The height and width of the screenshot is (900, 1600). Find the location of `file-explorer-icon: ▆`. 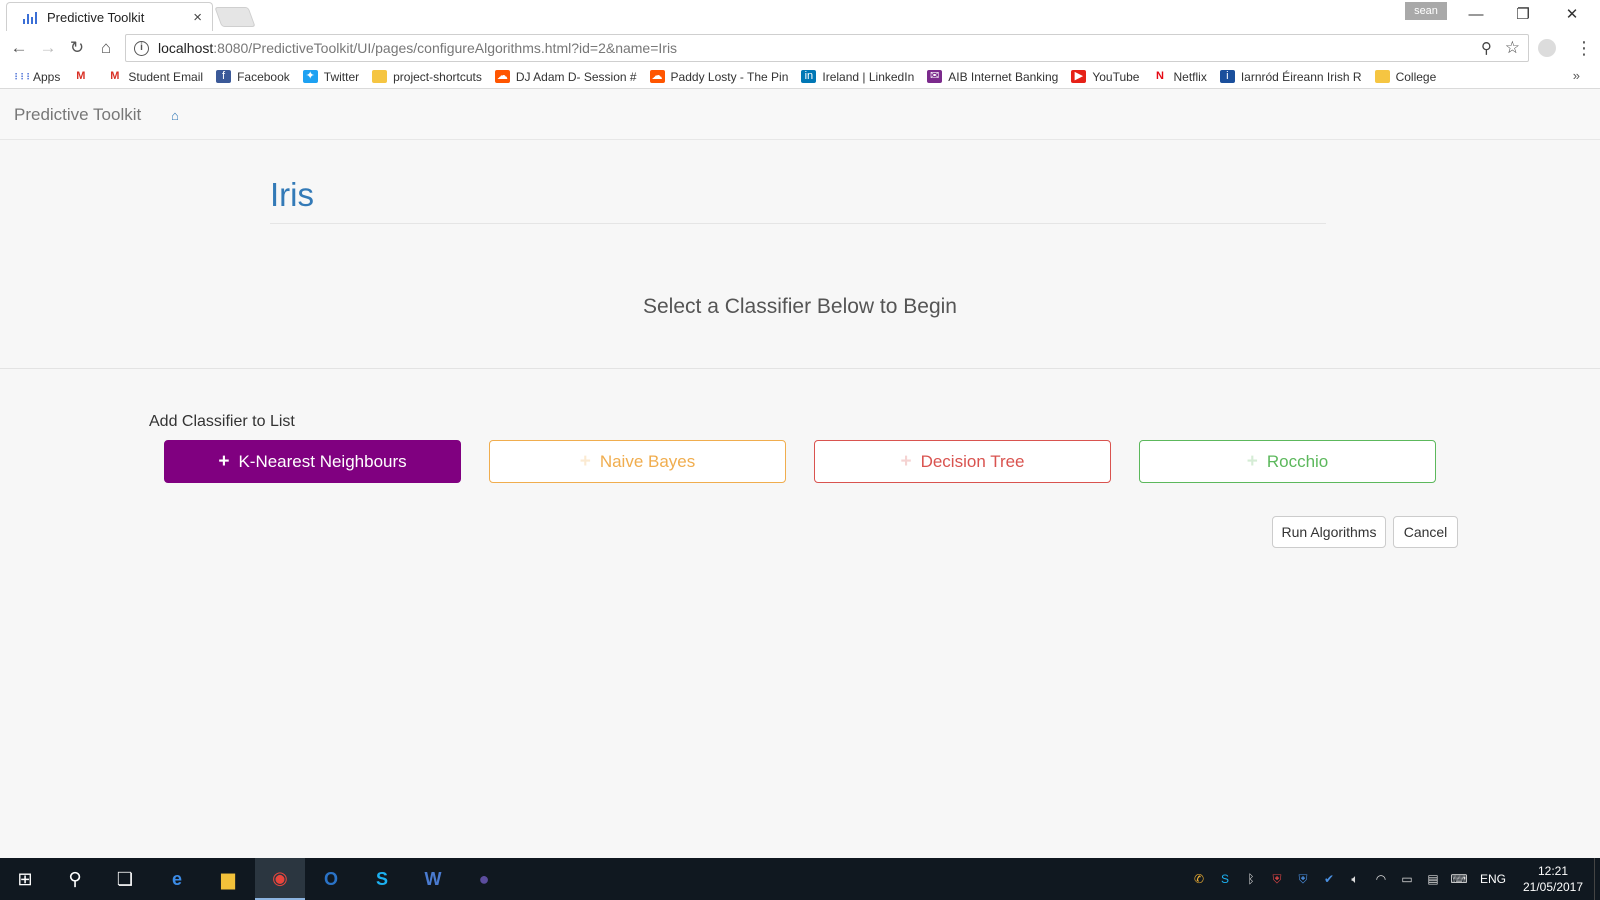

file-explorer-icon: ▆ is located at coordinates (228, 879).